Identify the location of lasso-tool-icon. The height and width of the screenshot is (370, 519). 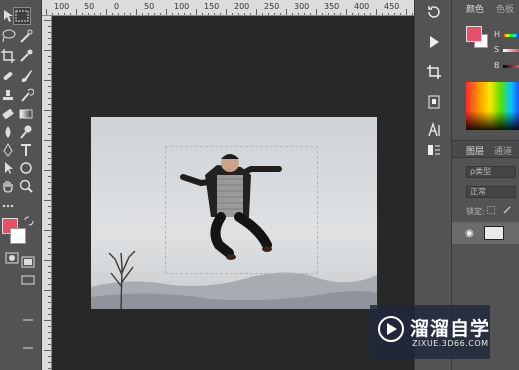
(8, 36).